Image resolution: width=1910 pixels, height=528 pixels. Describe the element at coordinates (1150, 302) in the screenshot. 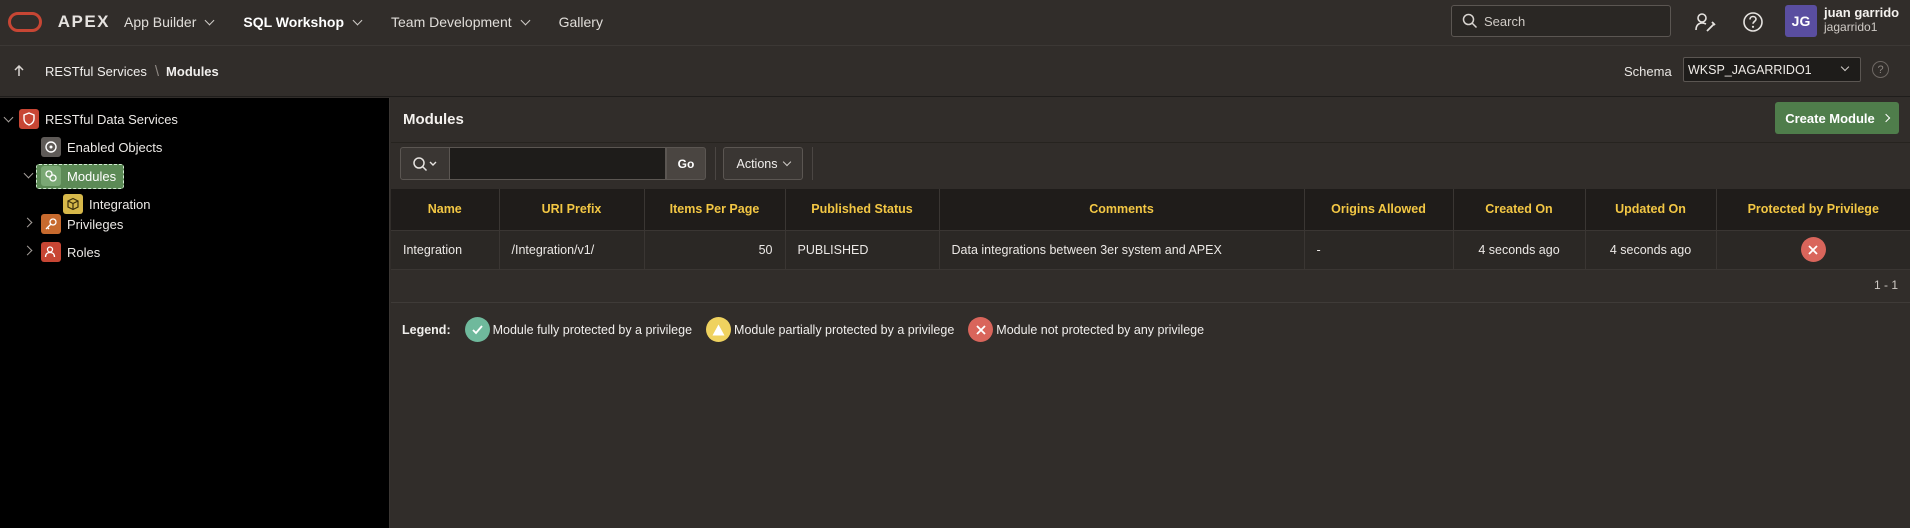

I see `divider` at that location.